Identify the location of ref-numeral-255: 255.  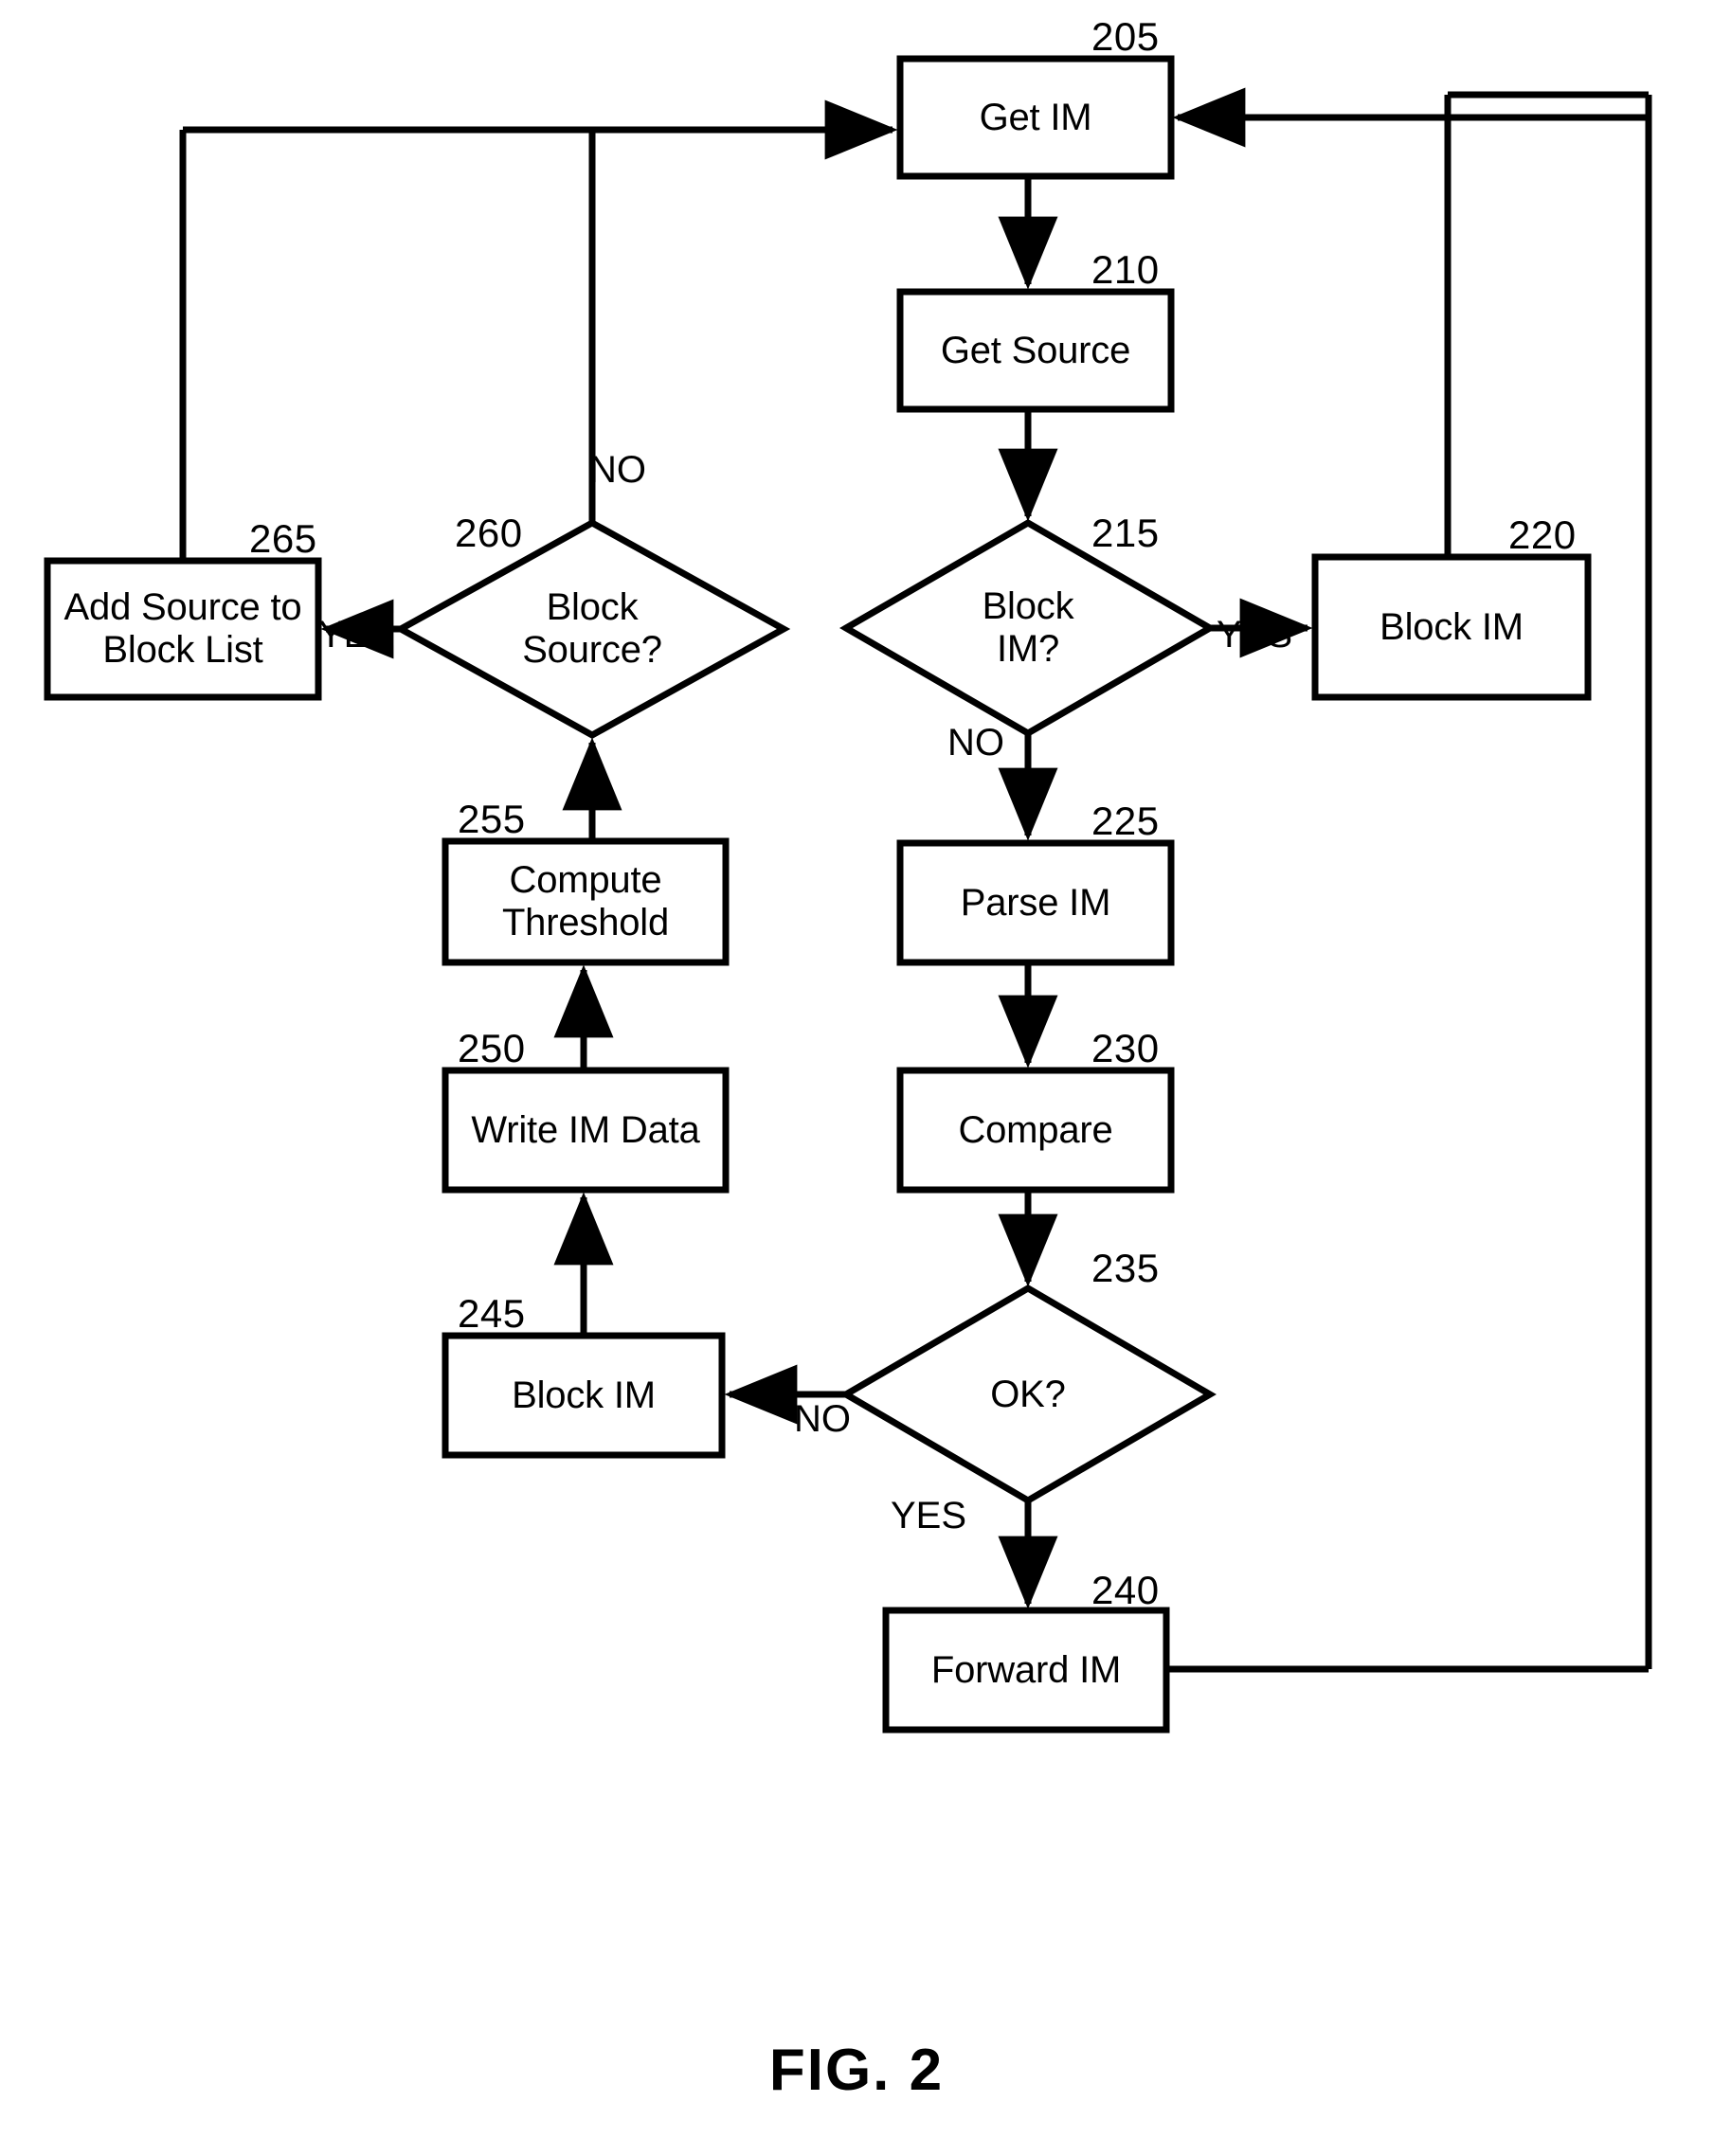
(492, 819).